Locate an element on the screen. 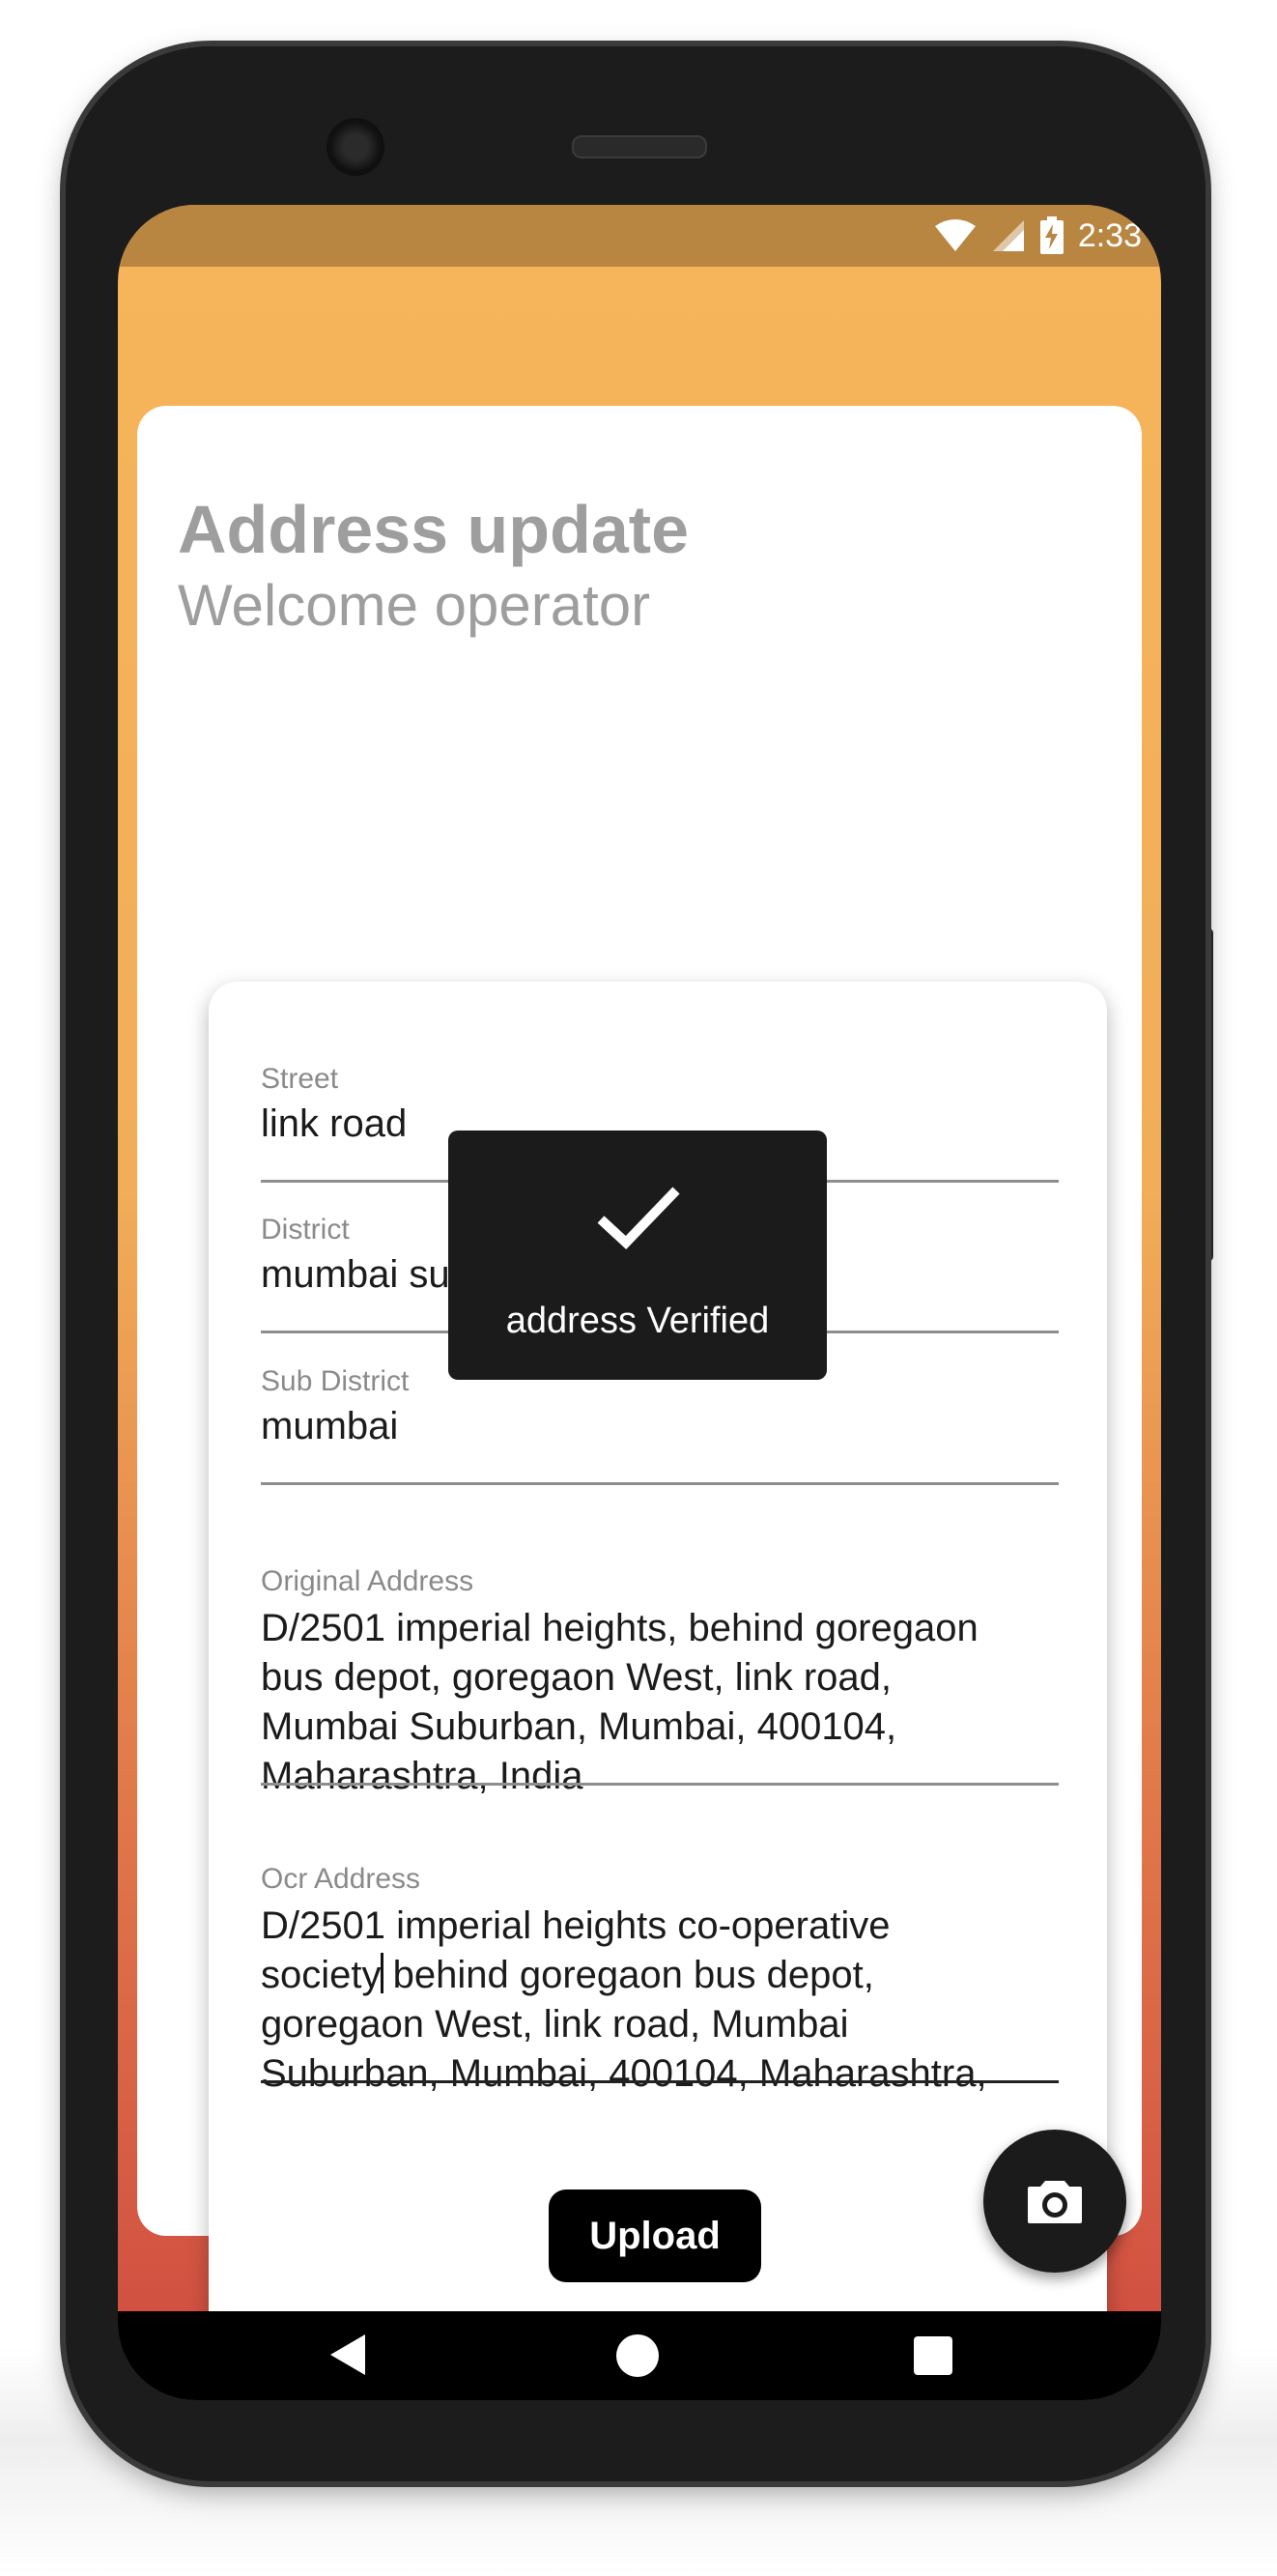 This screenshot has height=2576, width=1277. front-camera is located at coordinates (355, 147).